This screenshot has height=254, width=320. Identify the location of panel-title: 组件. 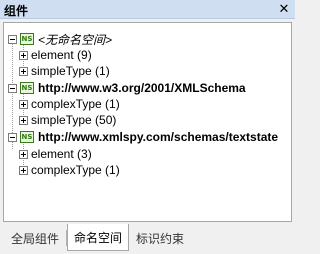
(16, 11).